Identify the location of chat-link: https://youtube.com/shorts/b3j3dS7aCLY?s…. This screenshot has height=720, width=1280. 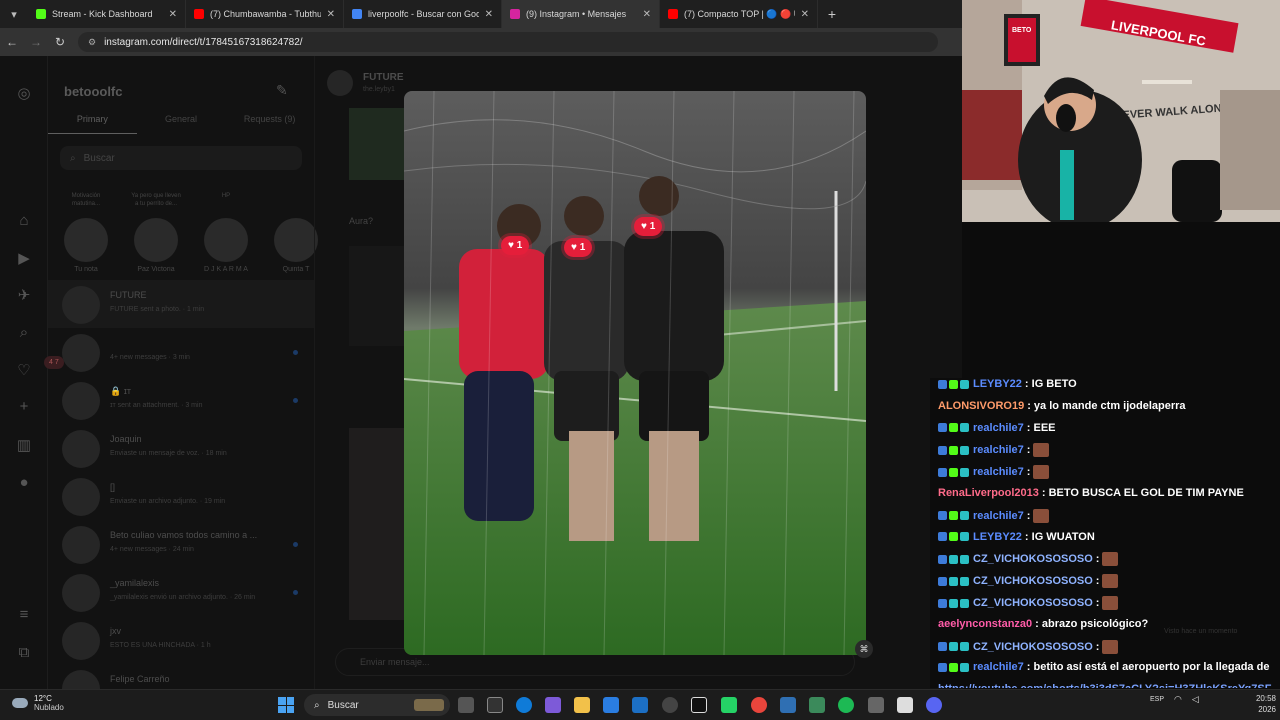
(1104, 685).